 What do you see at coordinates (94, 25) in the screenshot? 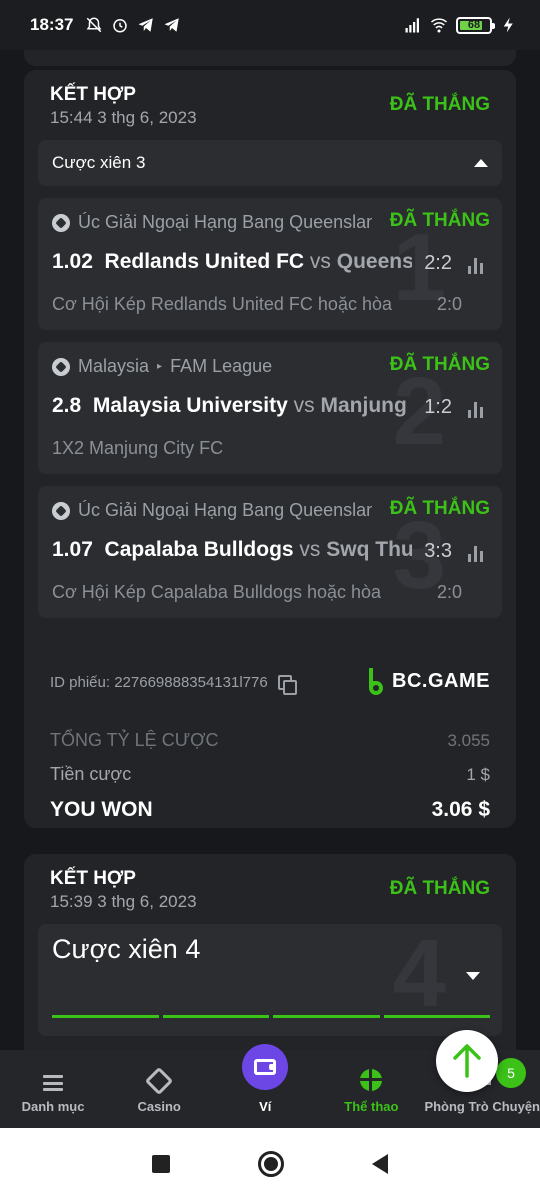
I see `notifications-off-icon` at bounding box center [94, 25].